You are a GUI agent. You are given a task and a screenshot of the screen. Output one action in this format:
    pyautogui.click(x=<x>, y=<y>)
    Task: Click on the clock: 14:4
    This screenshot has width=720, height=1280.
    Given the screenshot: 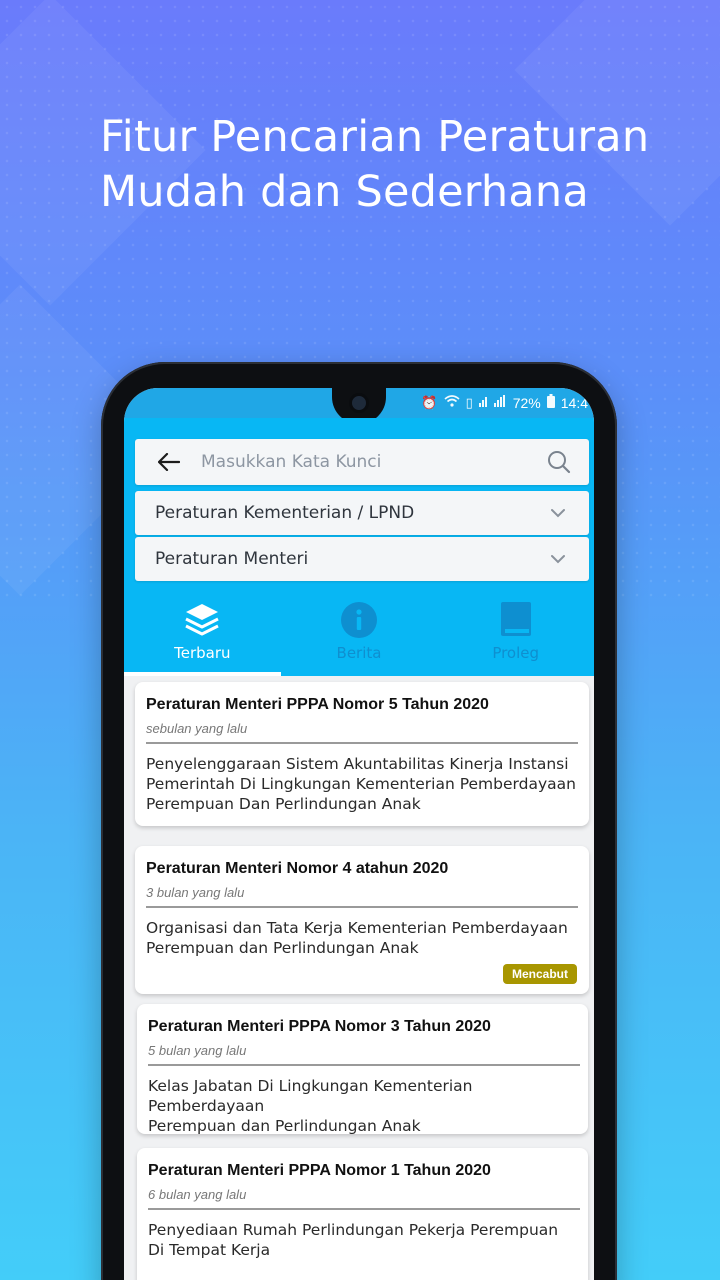 What is the action you would take?
    pyautogui.click(x=574, y=402)
    